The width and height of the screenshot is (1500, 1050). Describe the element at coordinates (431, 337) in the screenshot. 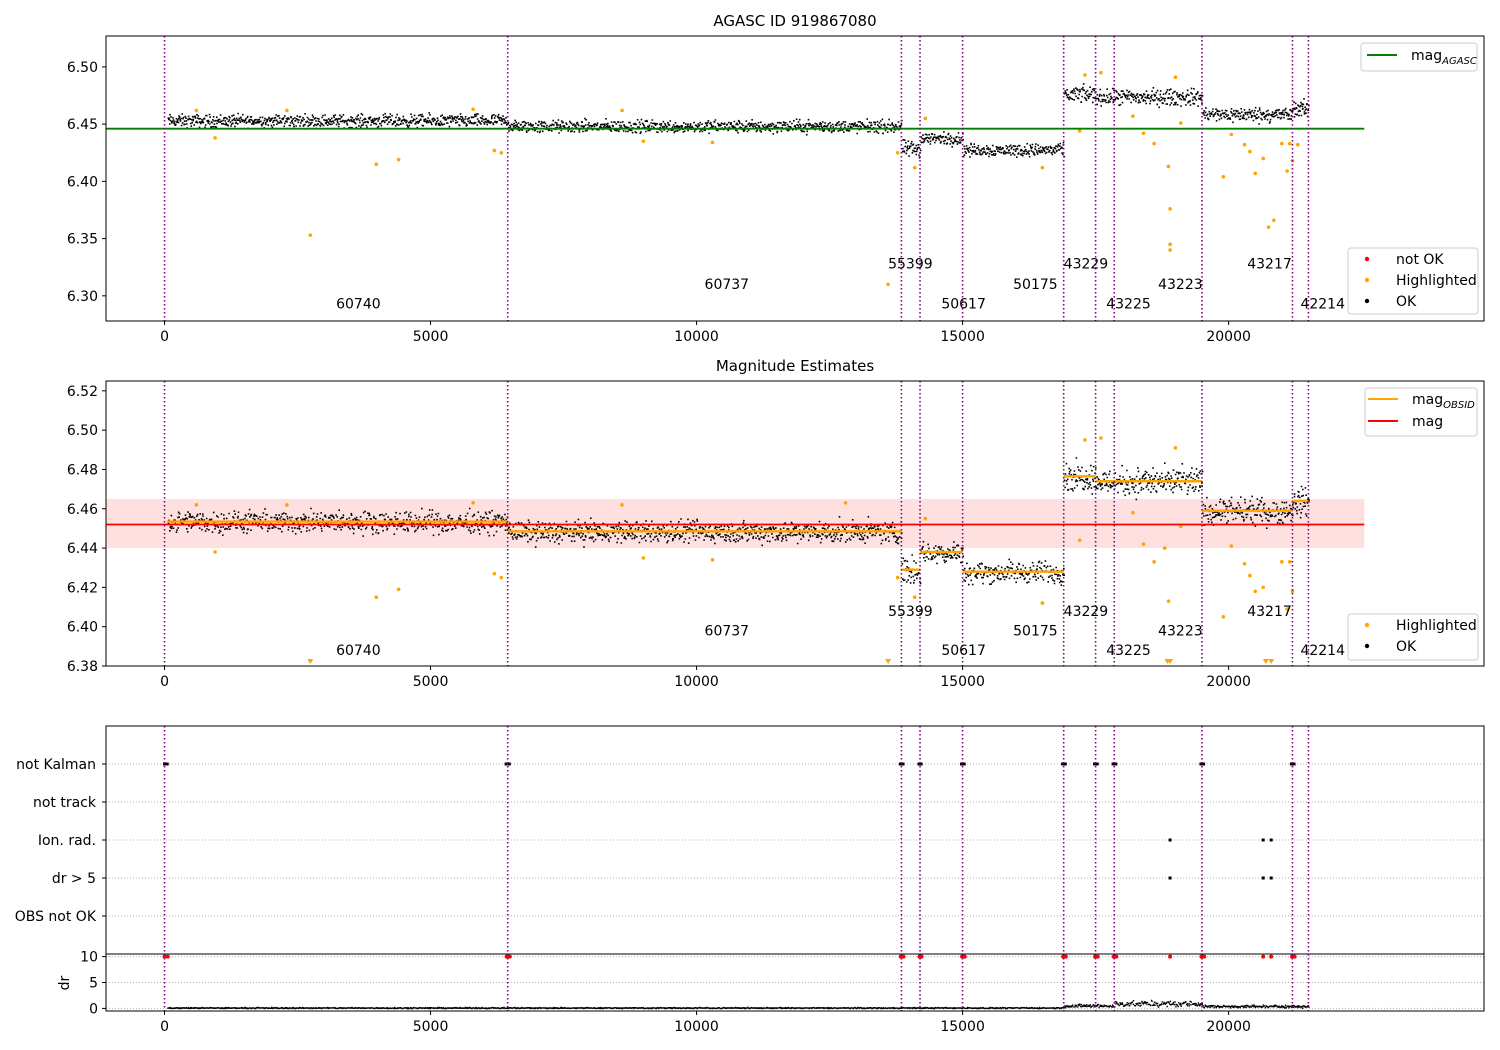

I see `agasc-x-tick-label: 5000` at that location.